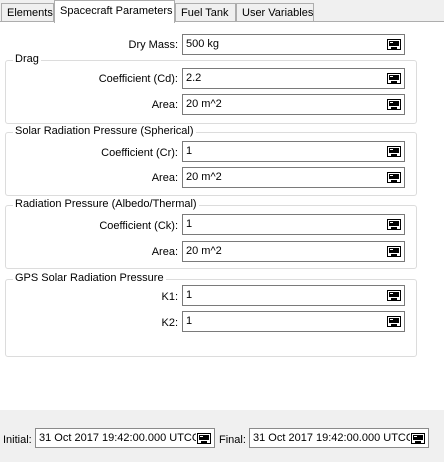 Image resolution: width=444 pixels, height=462 pixels. Describe the element at coordinates (334, 438) in the screenshot. I see `final-epoch-value: 31 Oct 2017 19:42:00.000 UTCG` at that location.